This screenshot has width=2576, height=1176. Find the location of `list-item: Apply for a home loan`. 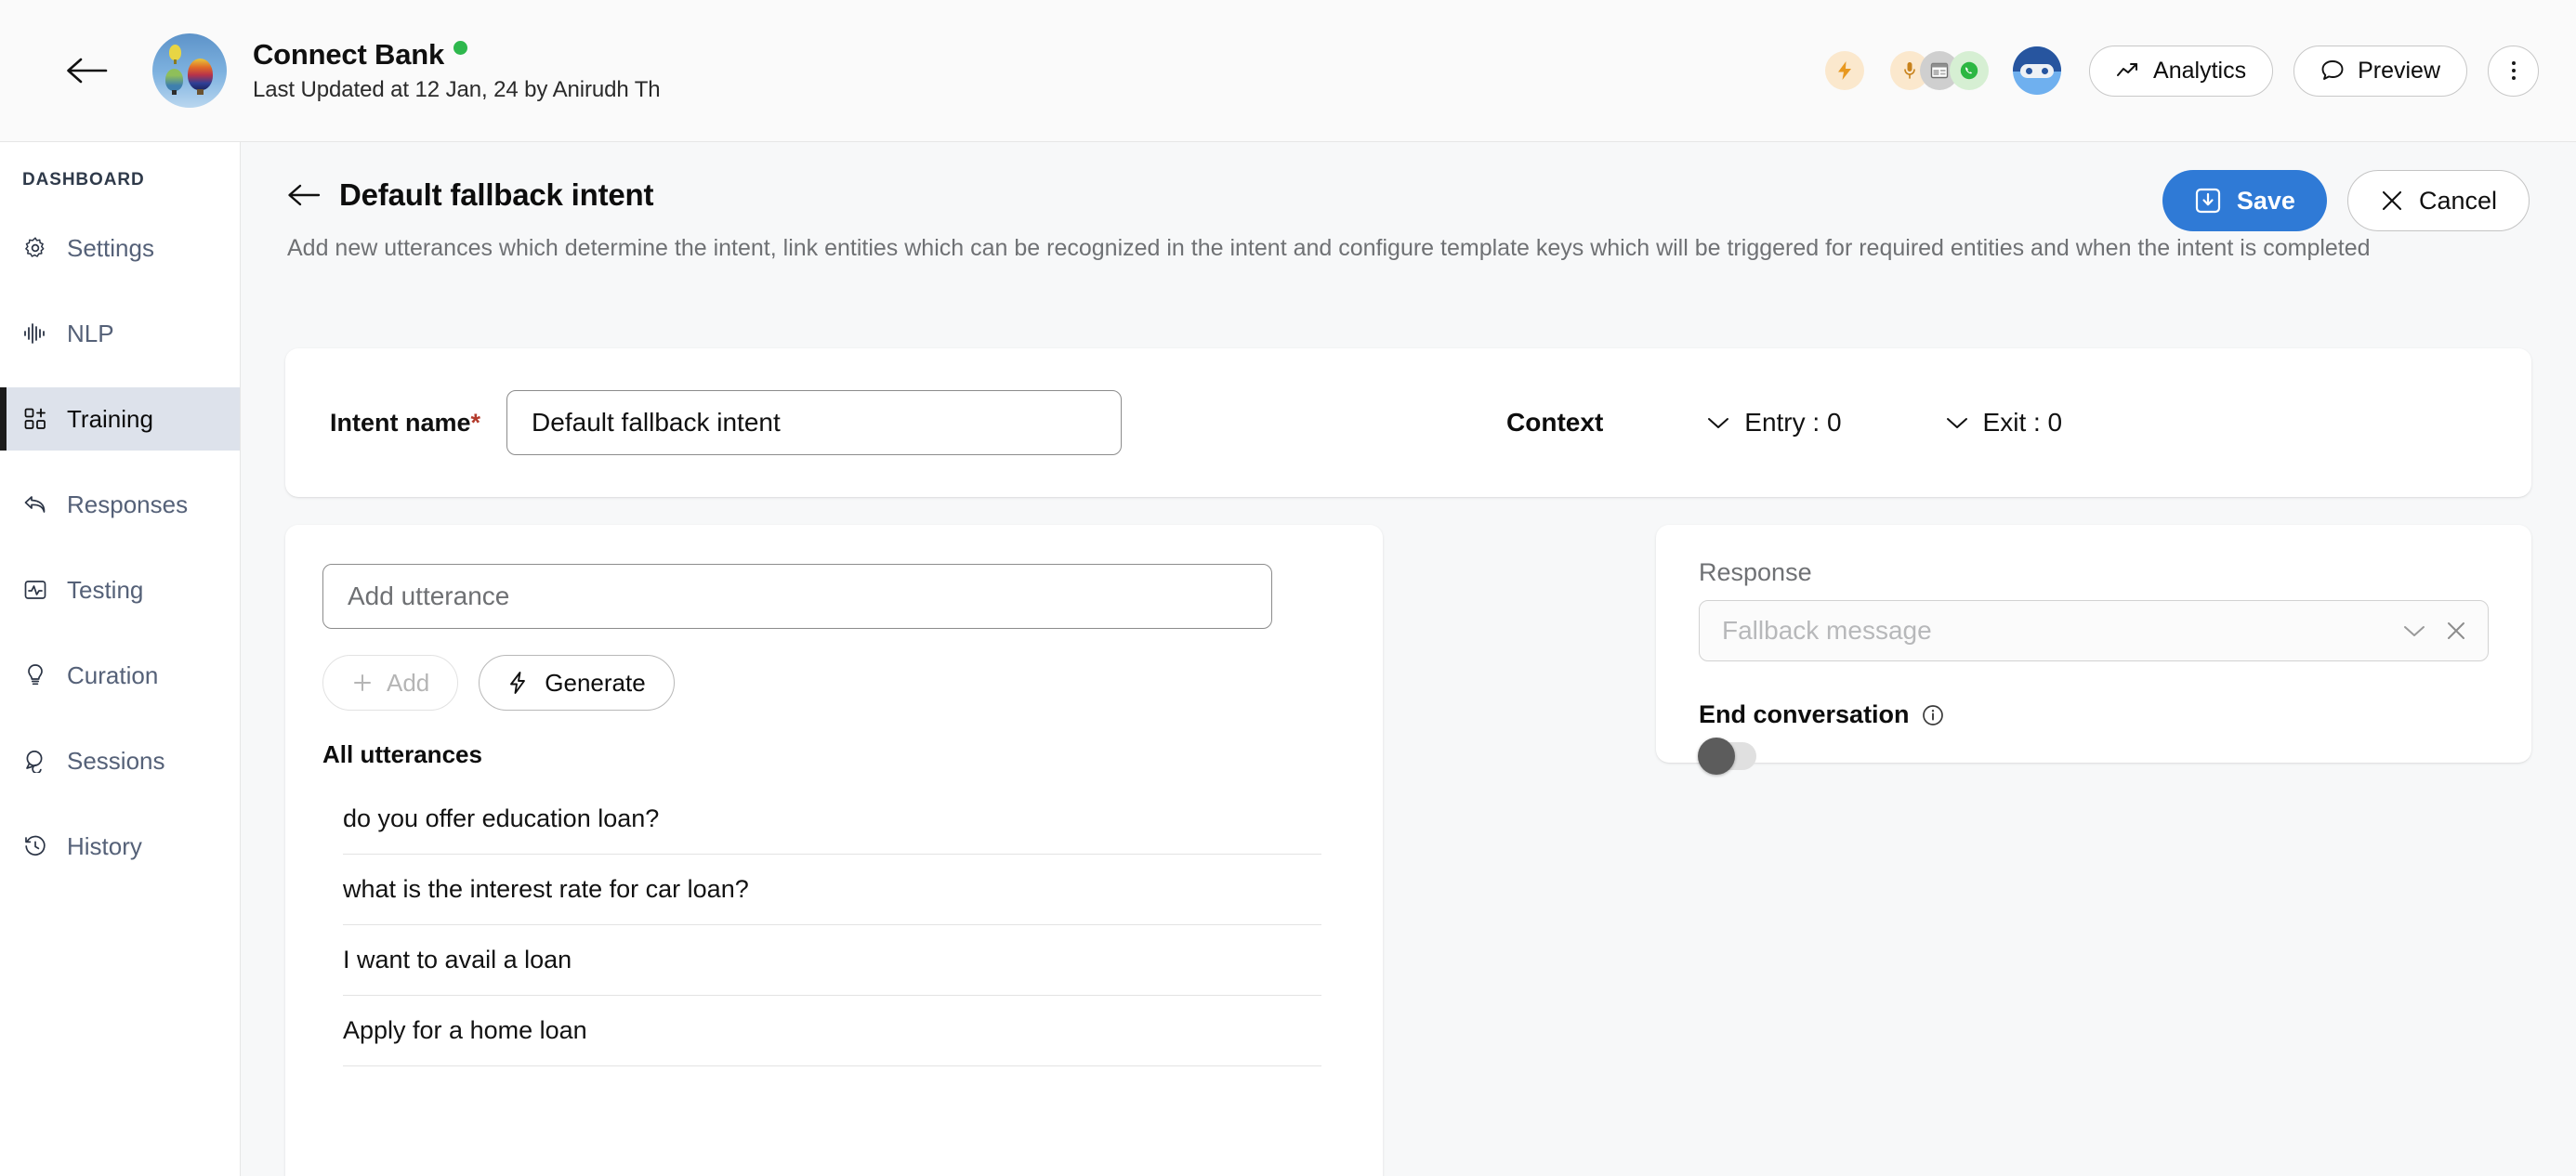

list-item: Apply for a home loan is located at coordinates (832, 1031).